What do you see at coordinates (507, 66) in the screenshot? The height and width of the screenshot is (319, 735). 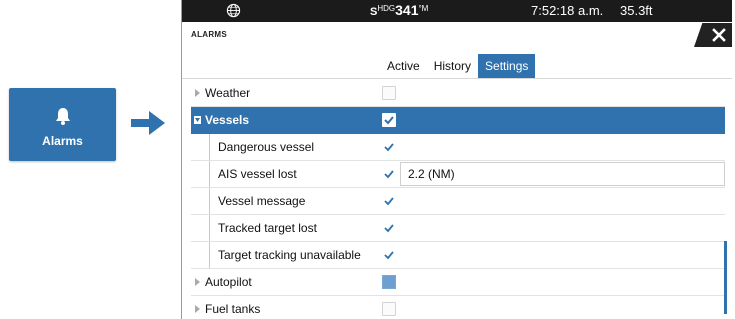 I see `tab-settings: Settings` at bounding box center [507, 66].